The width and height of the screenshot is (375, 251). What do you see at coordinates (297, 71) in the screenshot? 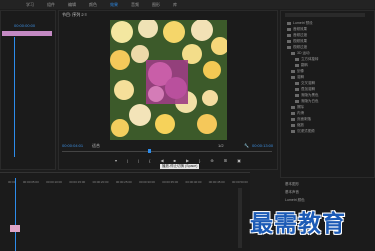
I see `effects-item: 划像` at bounding box center [297, 71].